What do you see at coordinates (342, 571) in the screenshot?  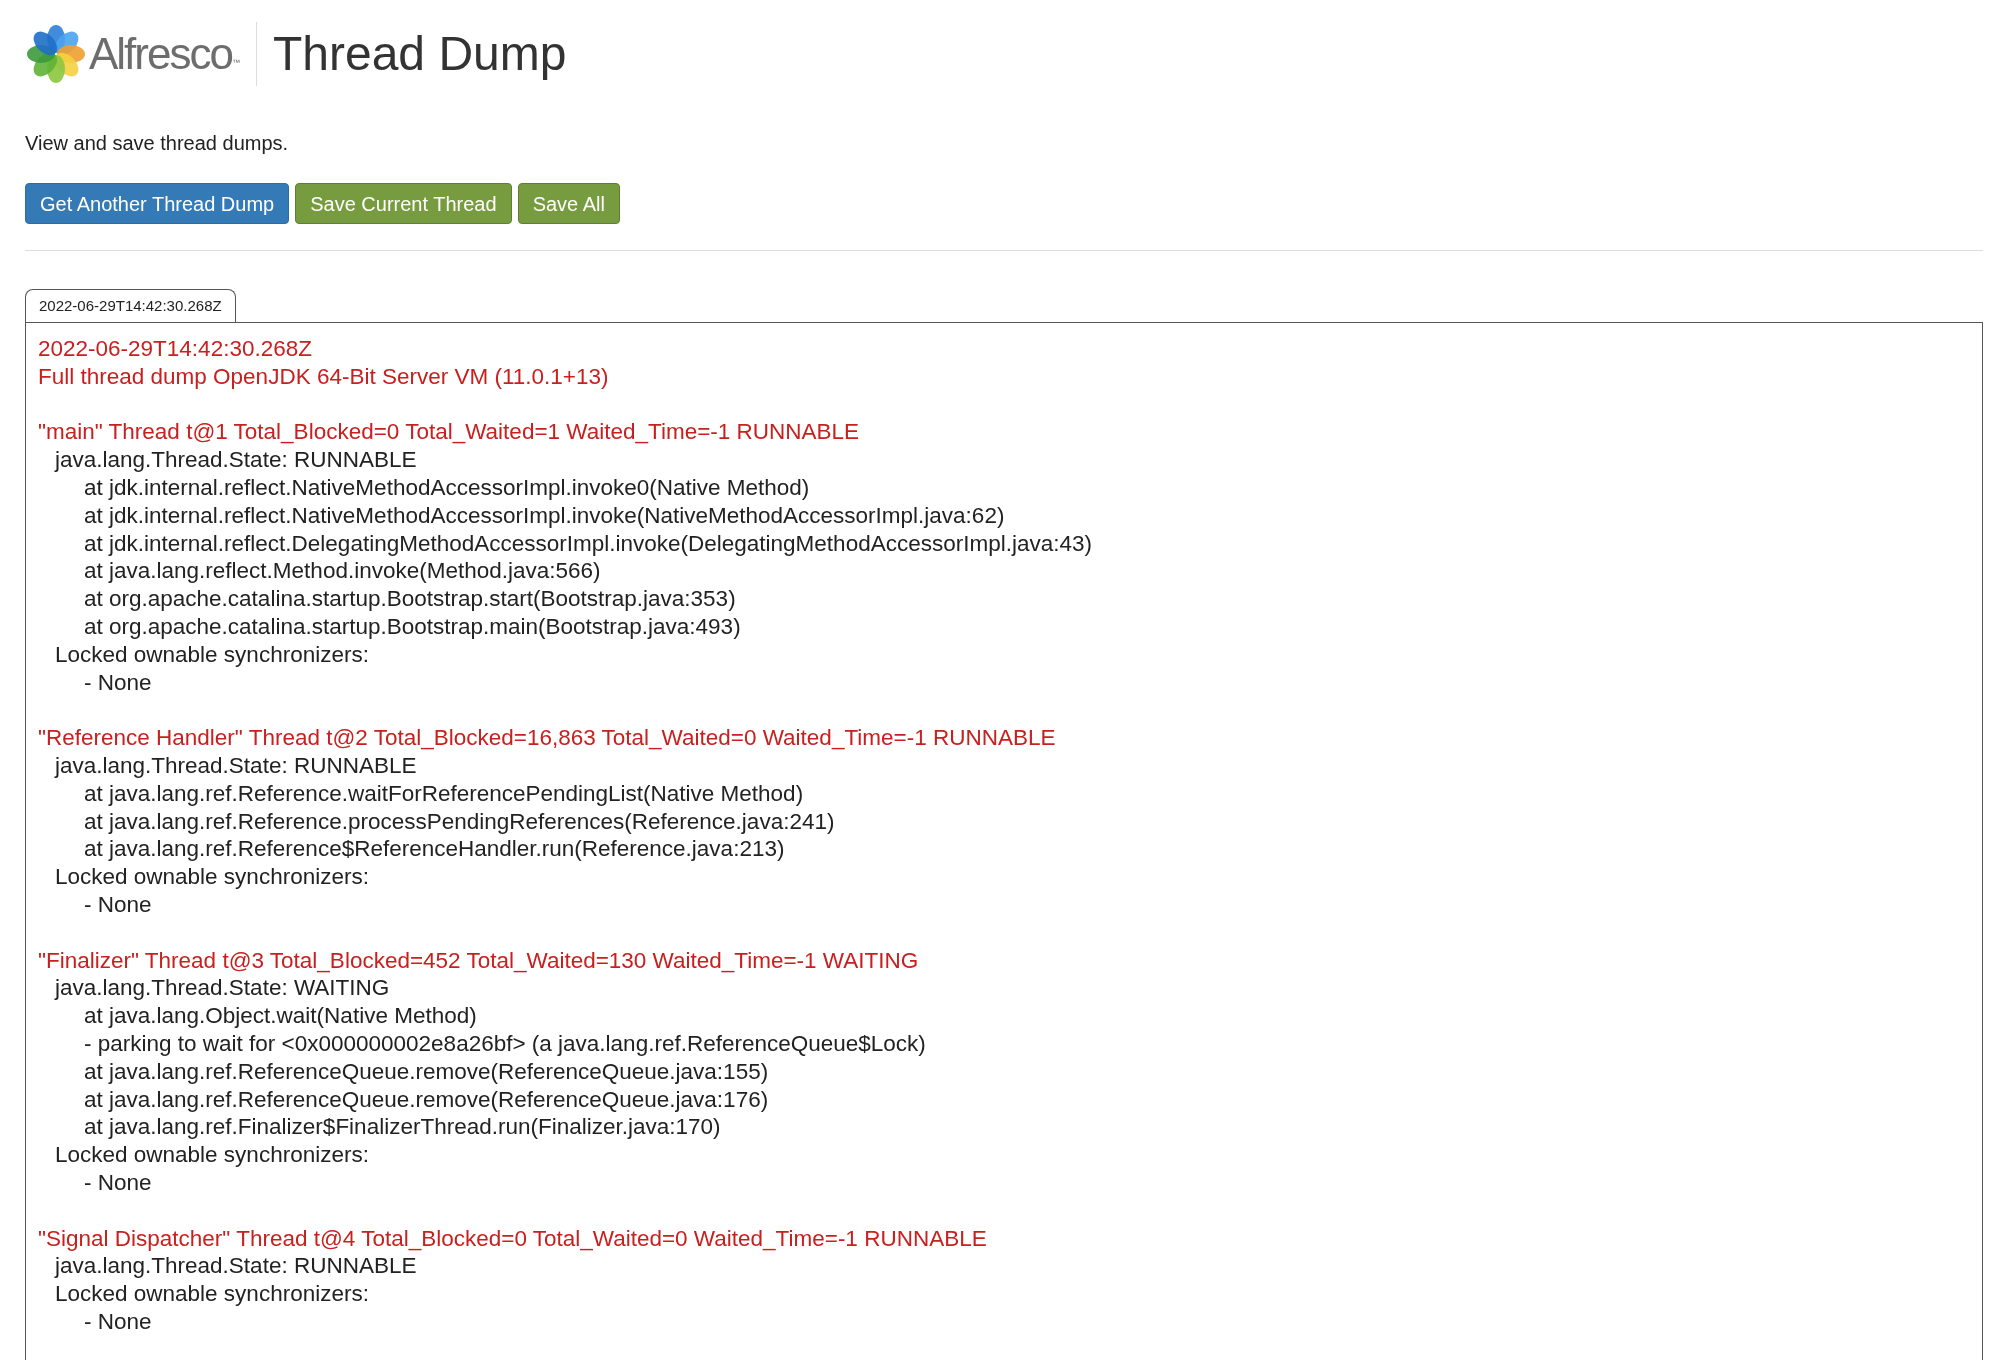 I see `stack-frame: at java.lang.reflect.Method.invoke(Method.java:566)` at bounding box center [342, 571].